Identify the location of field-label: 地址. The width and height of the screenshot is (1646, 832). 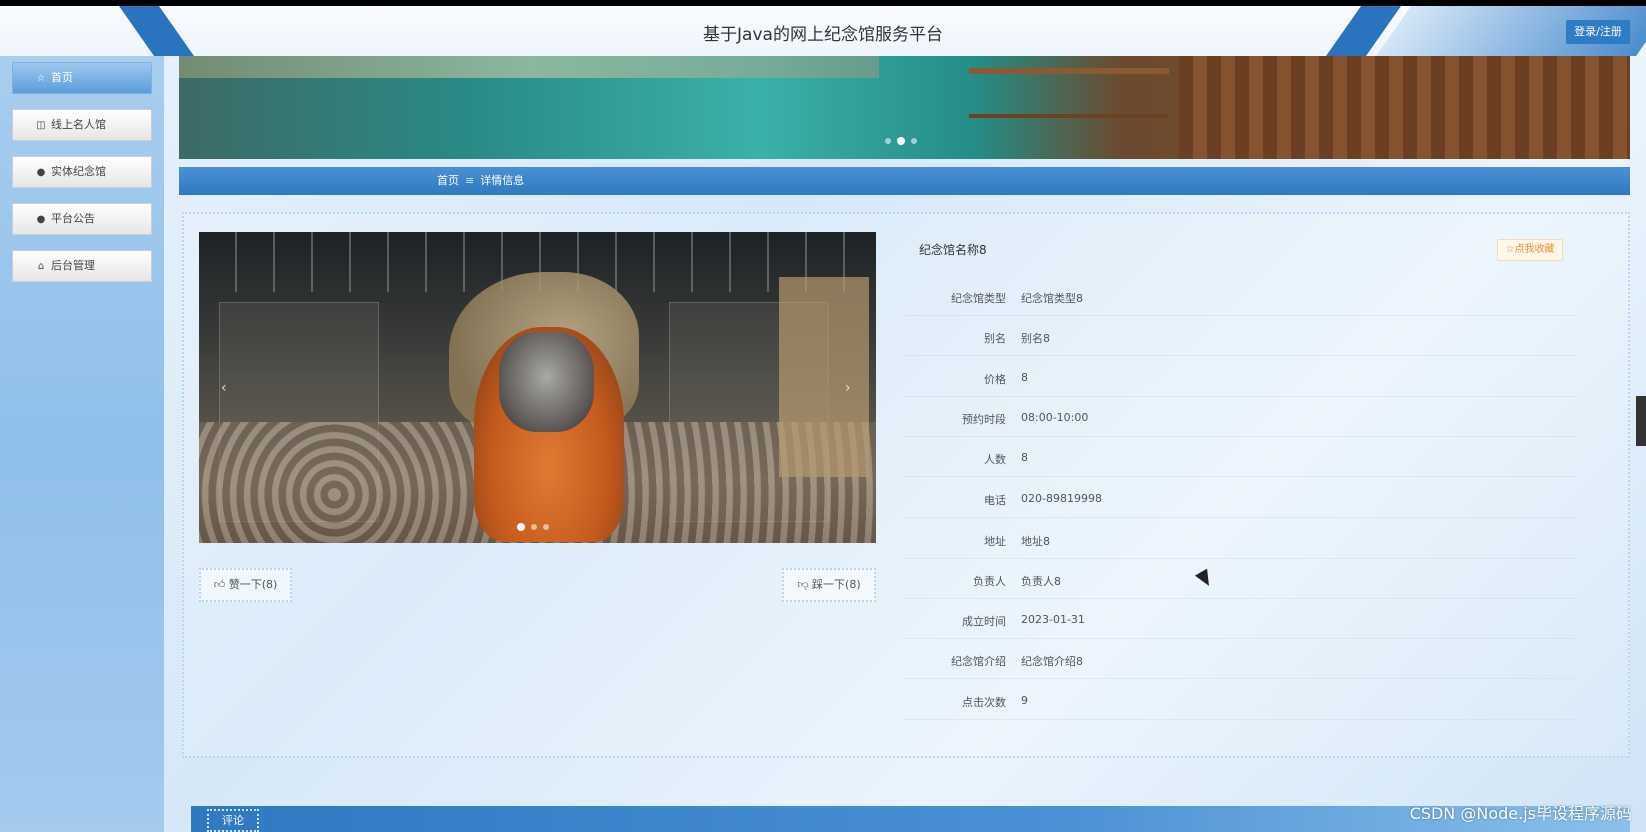
(995, 541).